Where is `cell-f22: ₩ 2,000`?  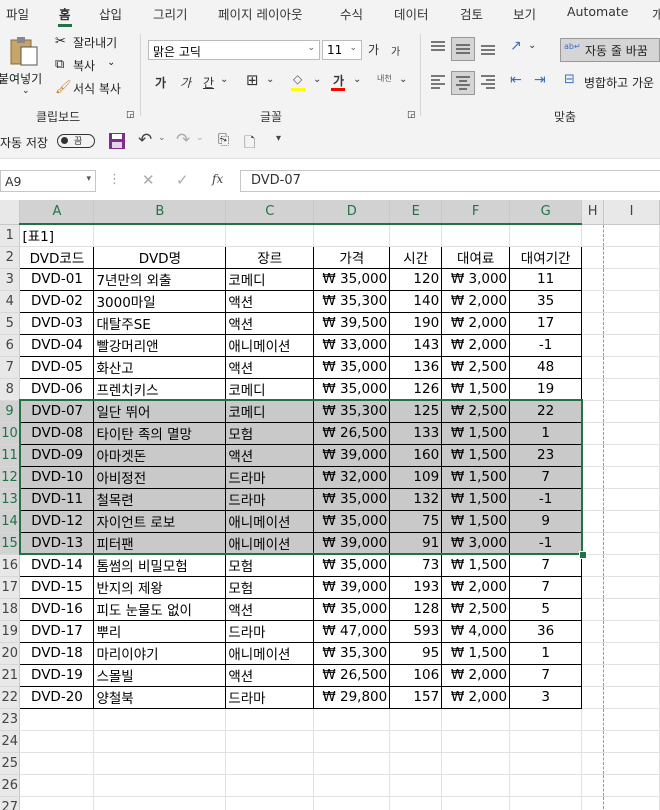 cell-f22: ₩ 2,000 is located at coordinates (476, 697).